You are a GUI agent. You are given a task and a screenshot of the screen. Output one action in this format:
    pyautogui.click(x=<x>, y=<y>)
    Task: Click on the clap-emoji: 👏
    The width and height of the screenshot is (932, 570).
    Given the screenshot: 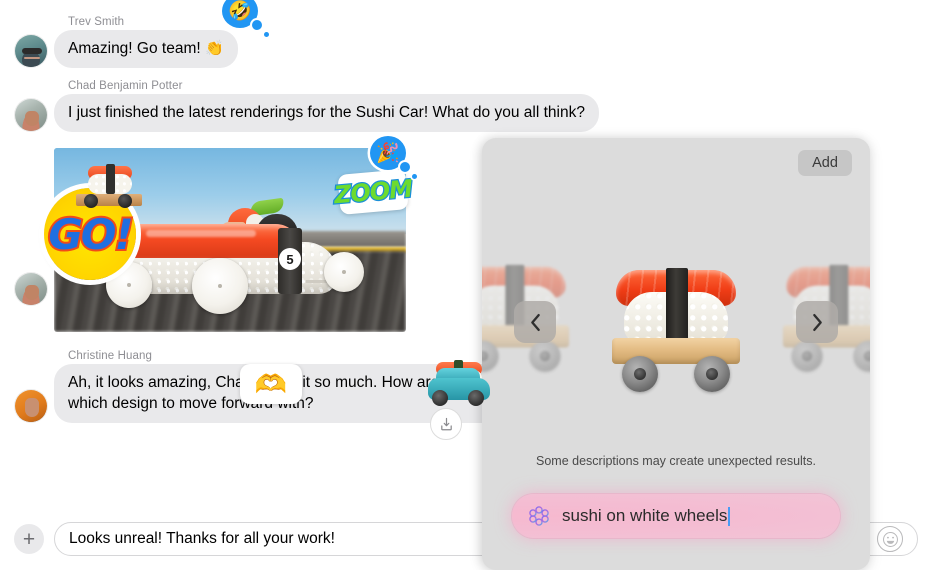 What is the action you would take?
    pyautogui.click(x=214, y=48)
    